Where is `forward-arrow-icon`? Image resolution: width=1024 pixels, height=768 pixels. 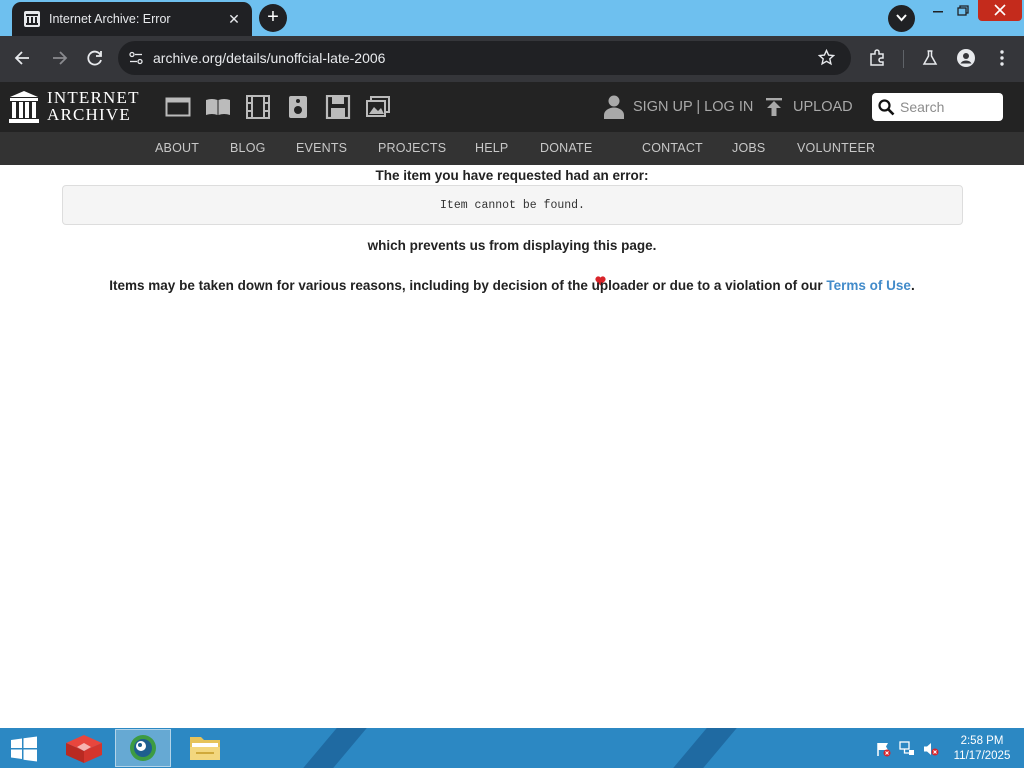
forward-arrow-icon is located at coordinates (59, 58).